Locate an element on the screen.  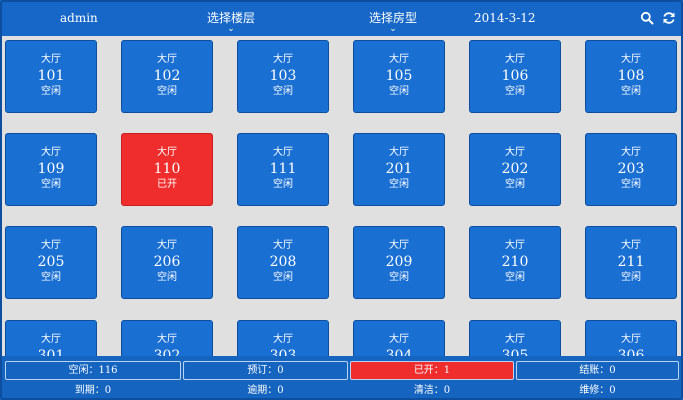
room-tile: 大厅 106 空闲 is located at coordinates (515, 76).